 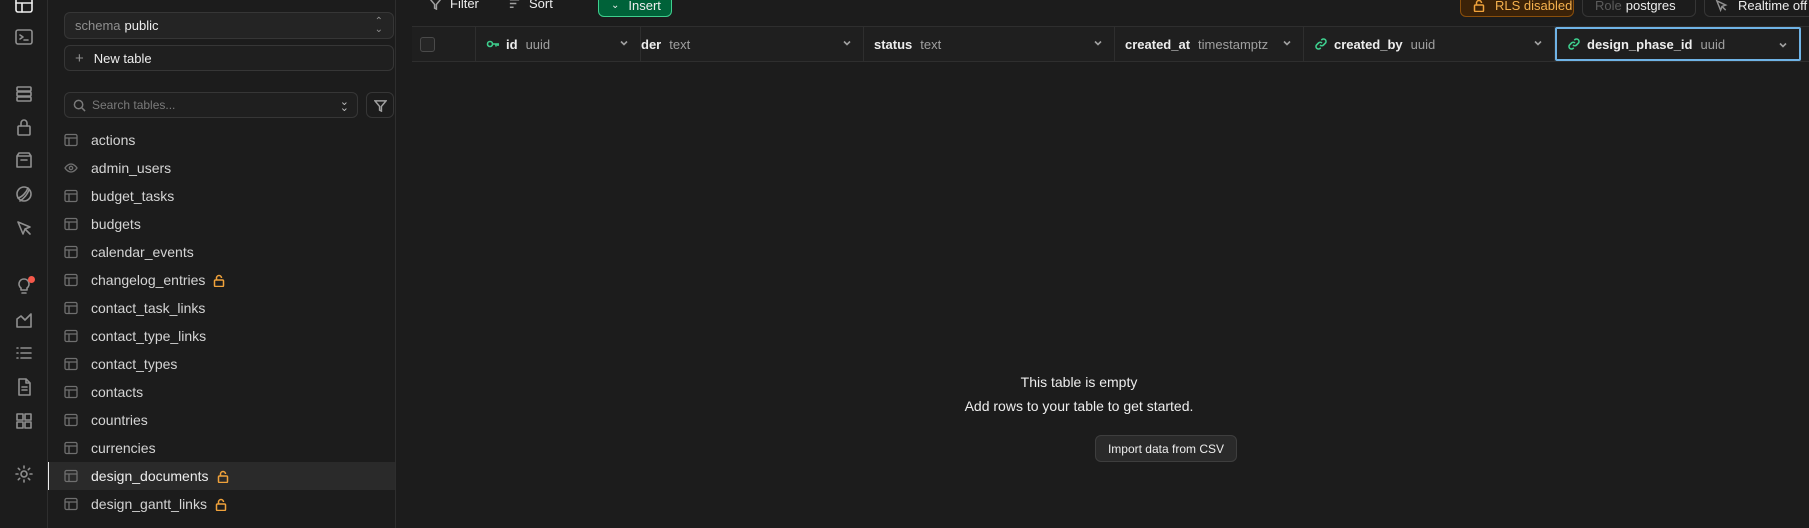 I want to click on scroll-thumb, so click(x=395, y=206).